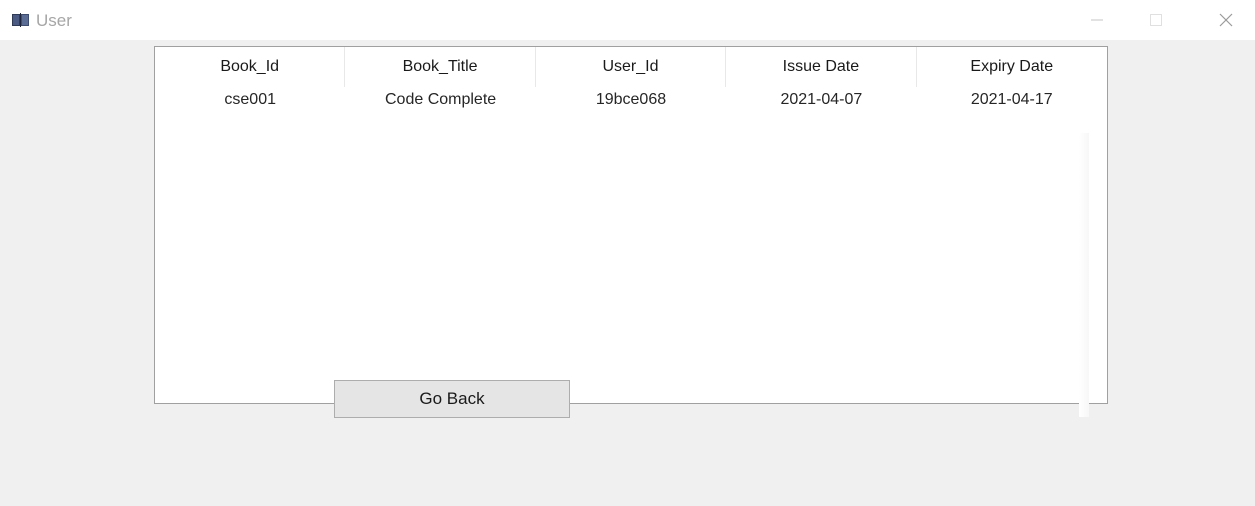 The width and height of the screenshot is (1255, 506). Describe the element at coordinates (1084, 275) in the screenshot. I see `table-scroll-edge` at that location.